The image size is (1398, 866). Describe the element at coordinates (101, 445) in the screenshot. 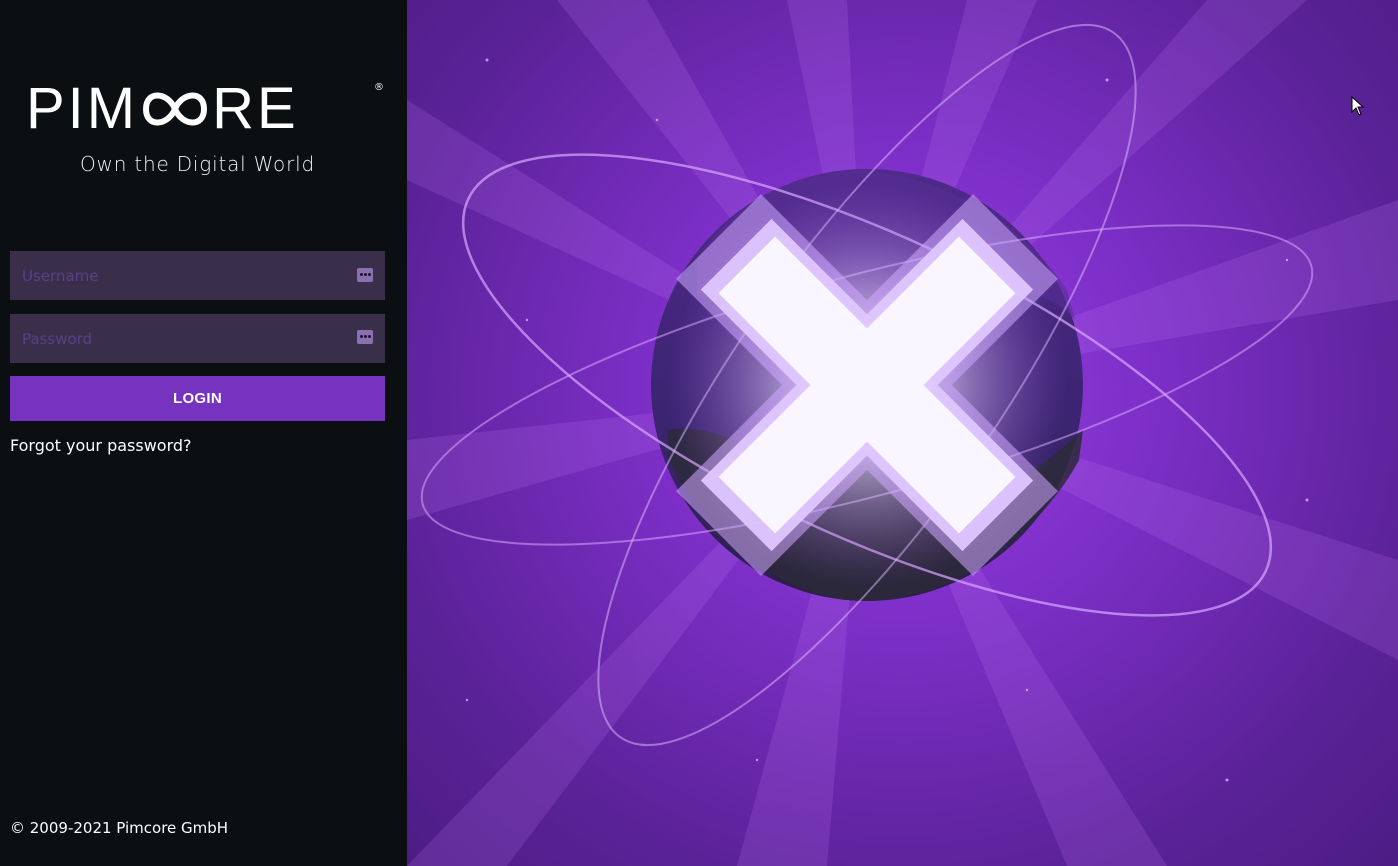

I see `forgot-password-link: Forgot your password?` at that location.